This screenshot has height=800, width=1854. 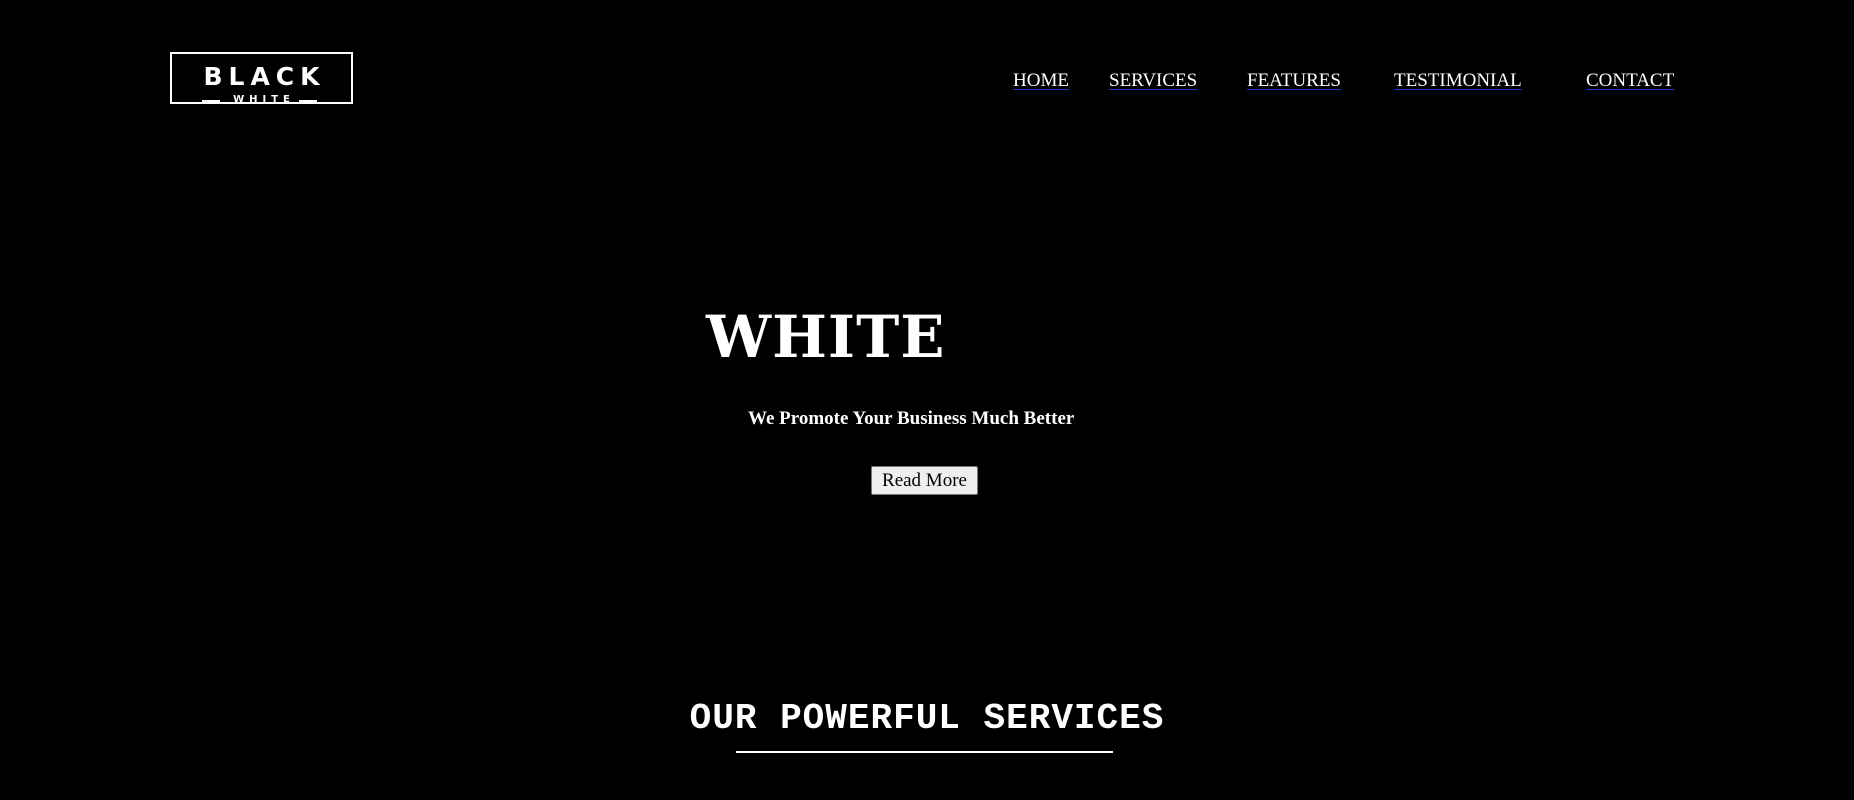 What do you see at coordinates (1041, 81) in the screenshot?
I see `nav-link-home: HOME` at bounding box center [1041, 81].